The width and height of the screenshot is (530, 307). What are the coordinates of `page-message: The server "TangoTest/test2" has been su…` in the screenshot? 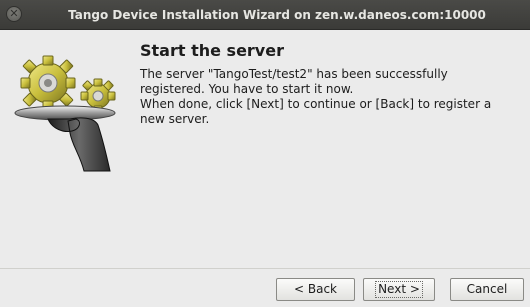 It's located at (330, 97).